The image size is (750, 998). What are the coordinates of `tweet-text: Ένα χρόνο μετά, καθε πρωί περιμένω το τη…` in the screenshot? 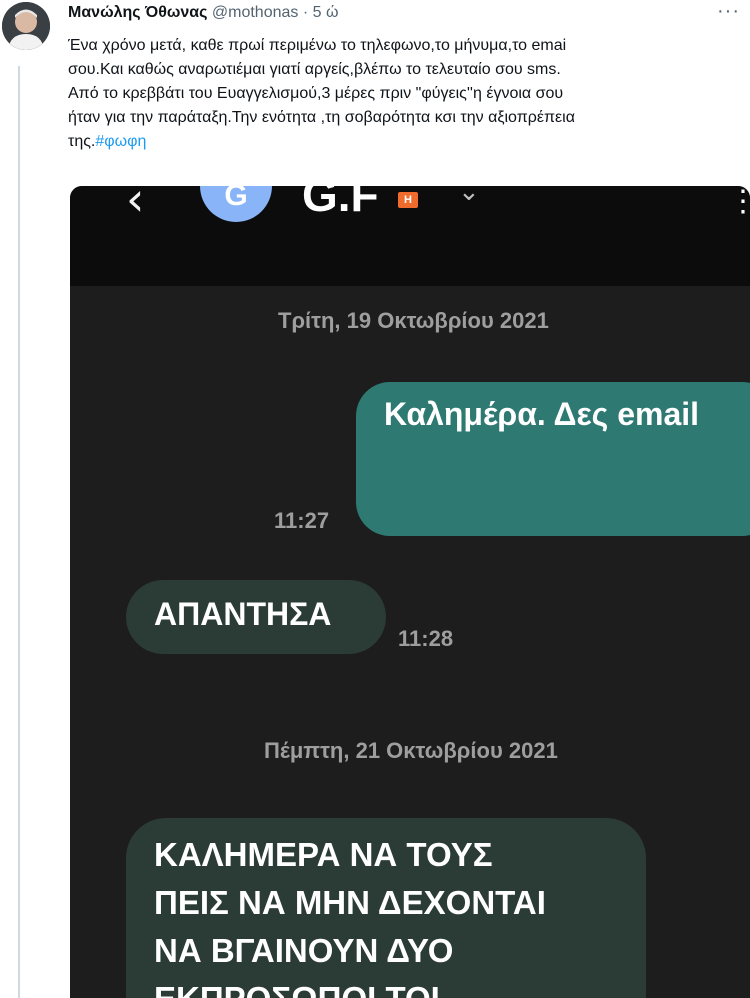 It's located at (404, 94).